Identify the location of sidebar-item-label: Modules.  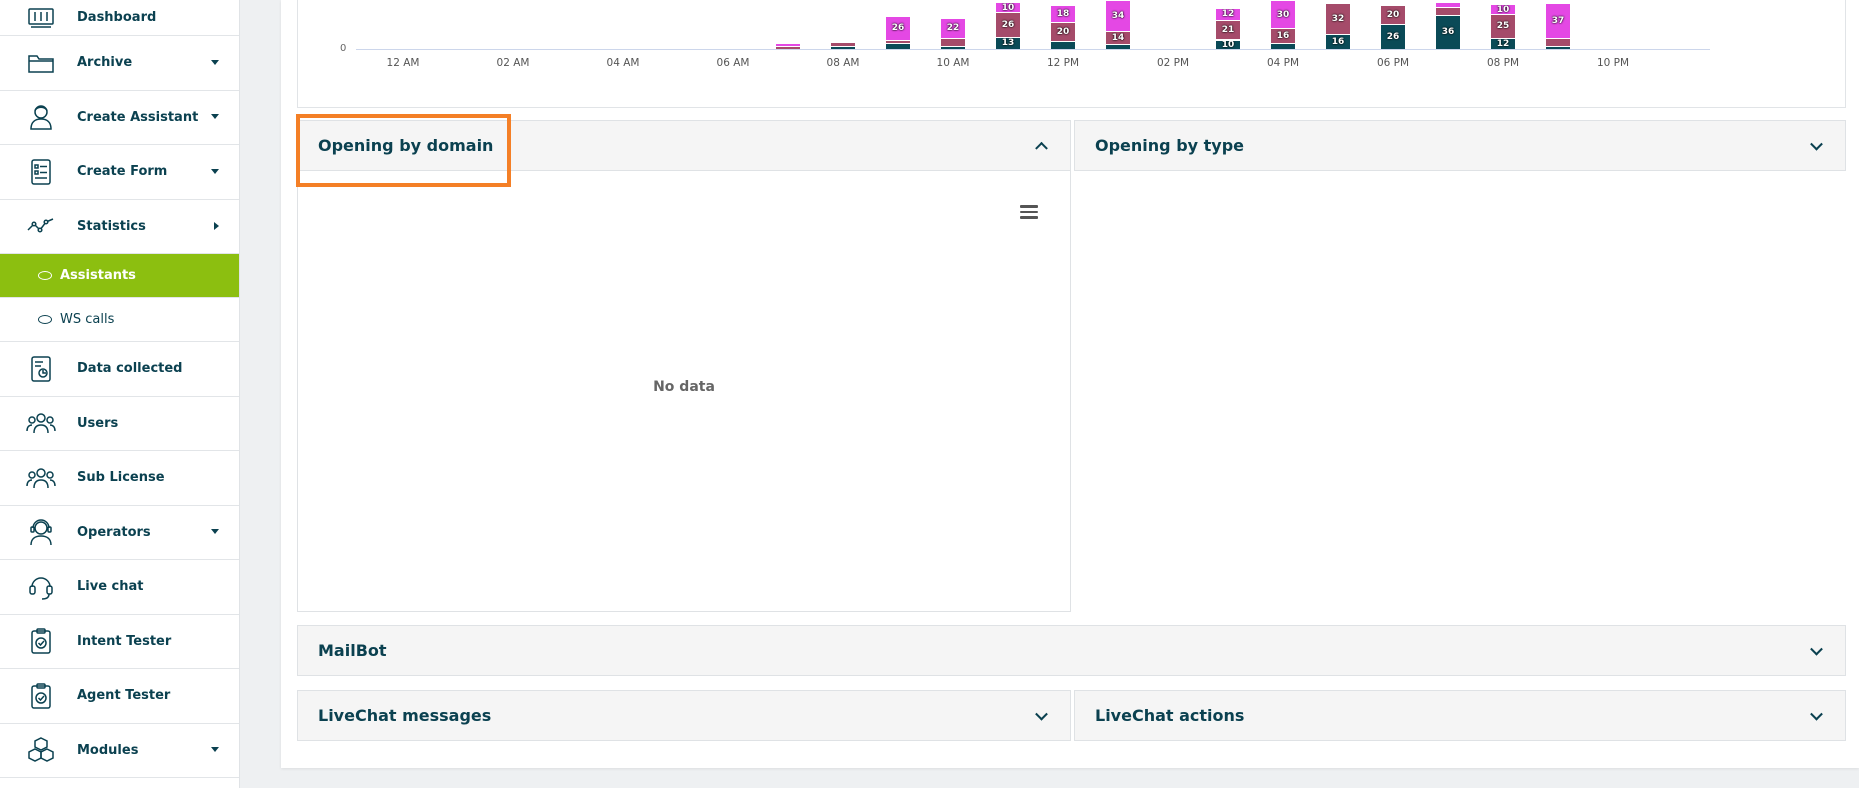
(108, 750).